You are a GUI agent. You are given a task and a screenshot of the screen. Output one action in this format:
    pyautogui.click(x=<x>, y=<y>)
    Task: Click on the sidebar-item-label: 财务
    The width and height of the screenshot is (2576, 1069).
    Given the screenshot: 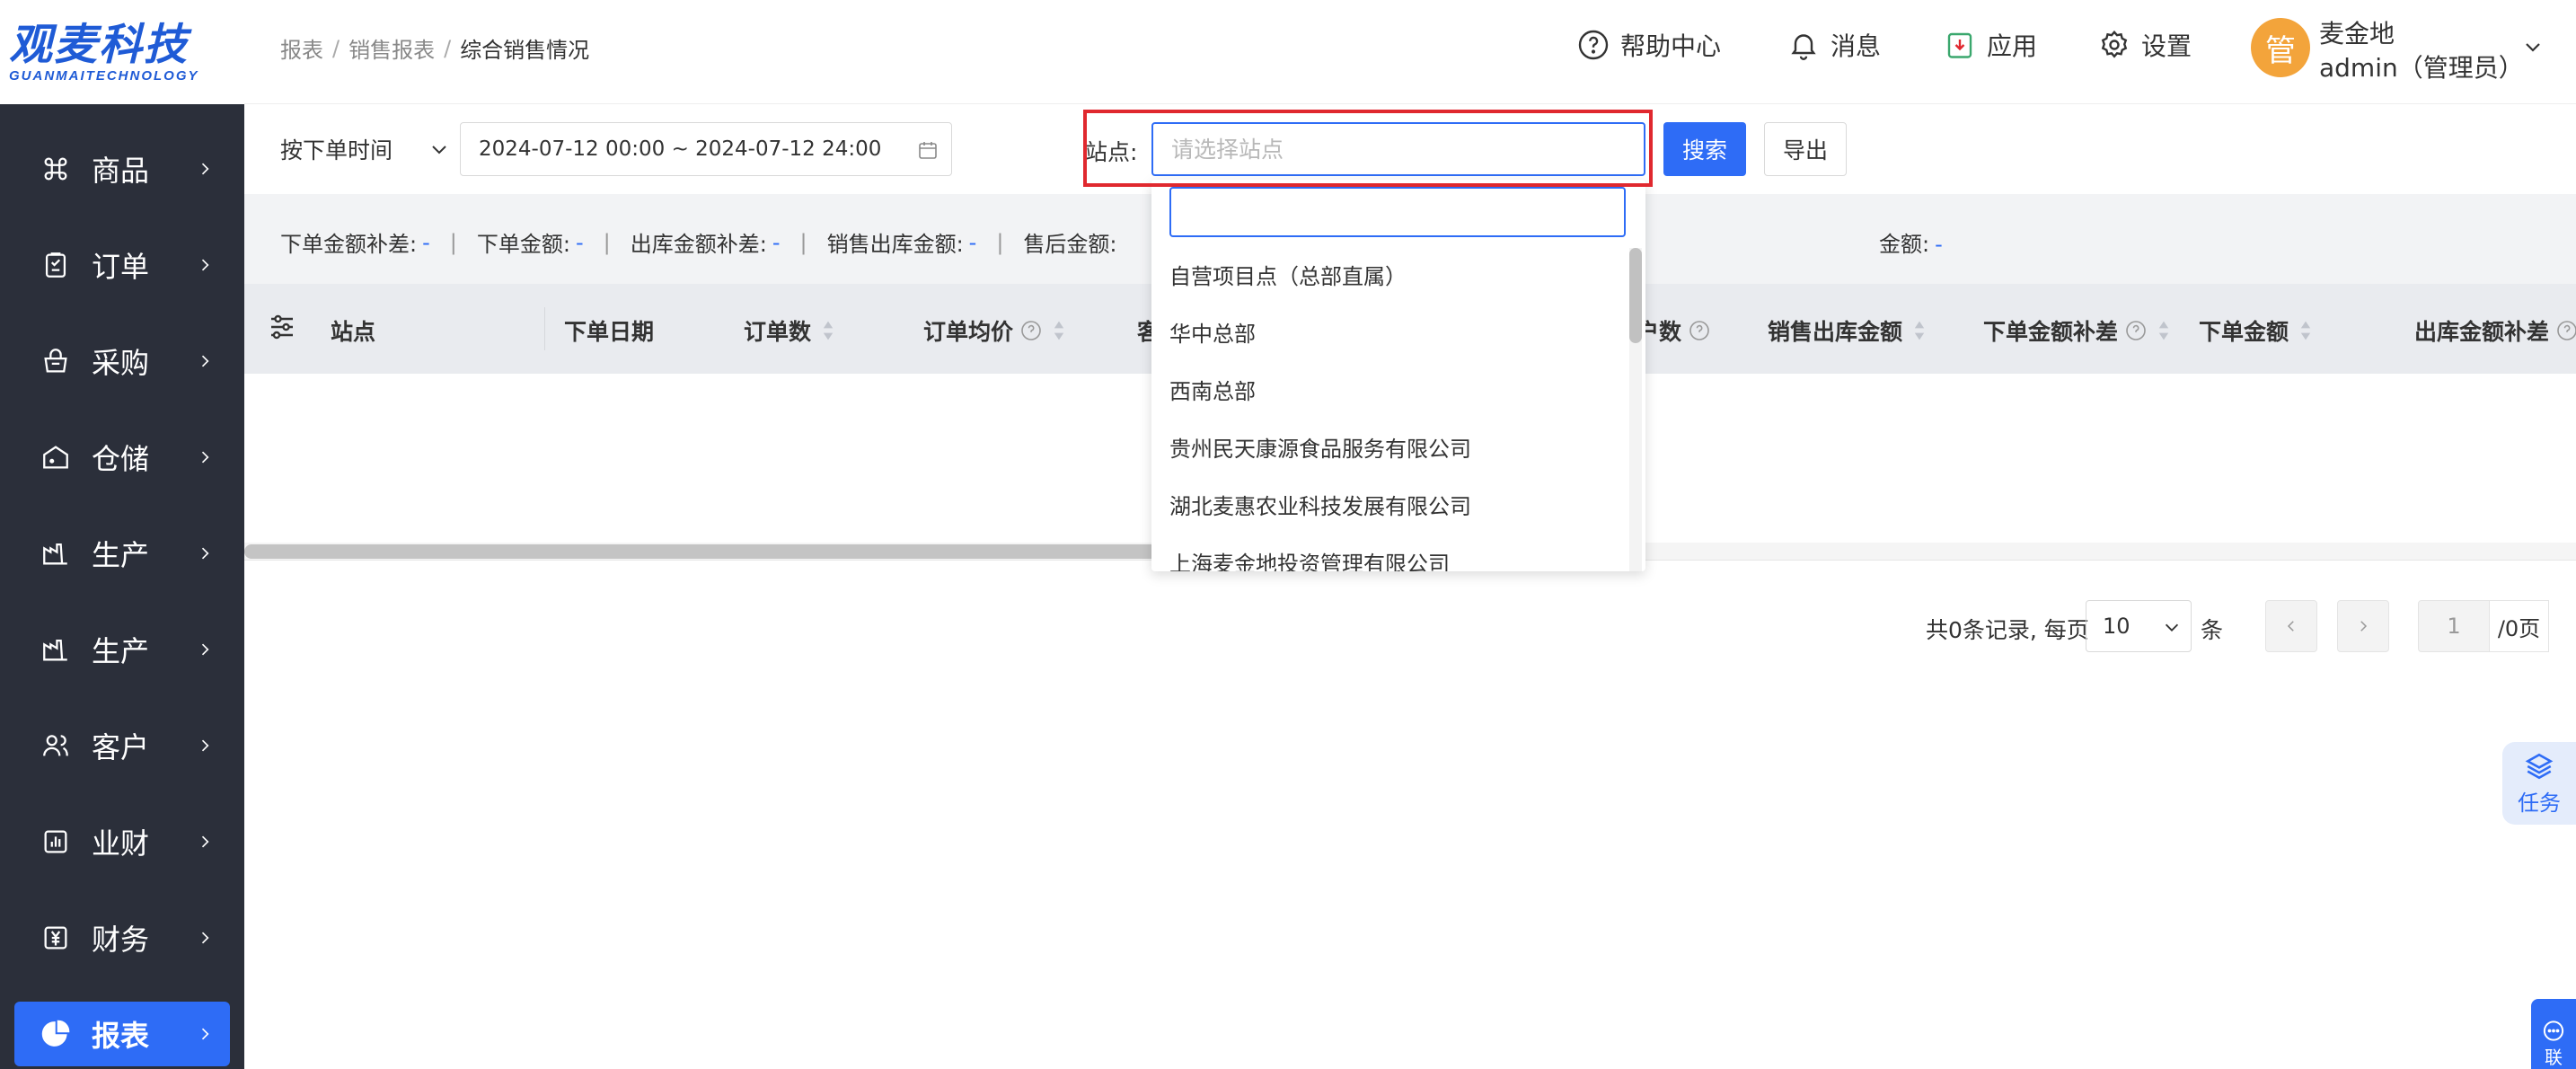 What is the action you would take?
    pyautogui.click(x=121, y=940)
    